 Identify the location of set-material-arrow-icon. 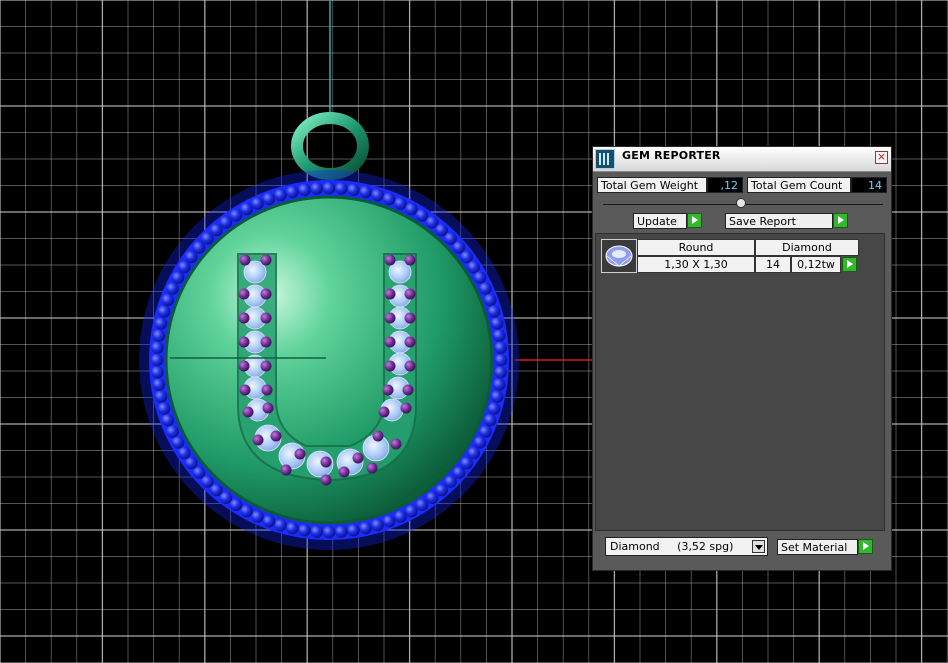
(865, 546).